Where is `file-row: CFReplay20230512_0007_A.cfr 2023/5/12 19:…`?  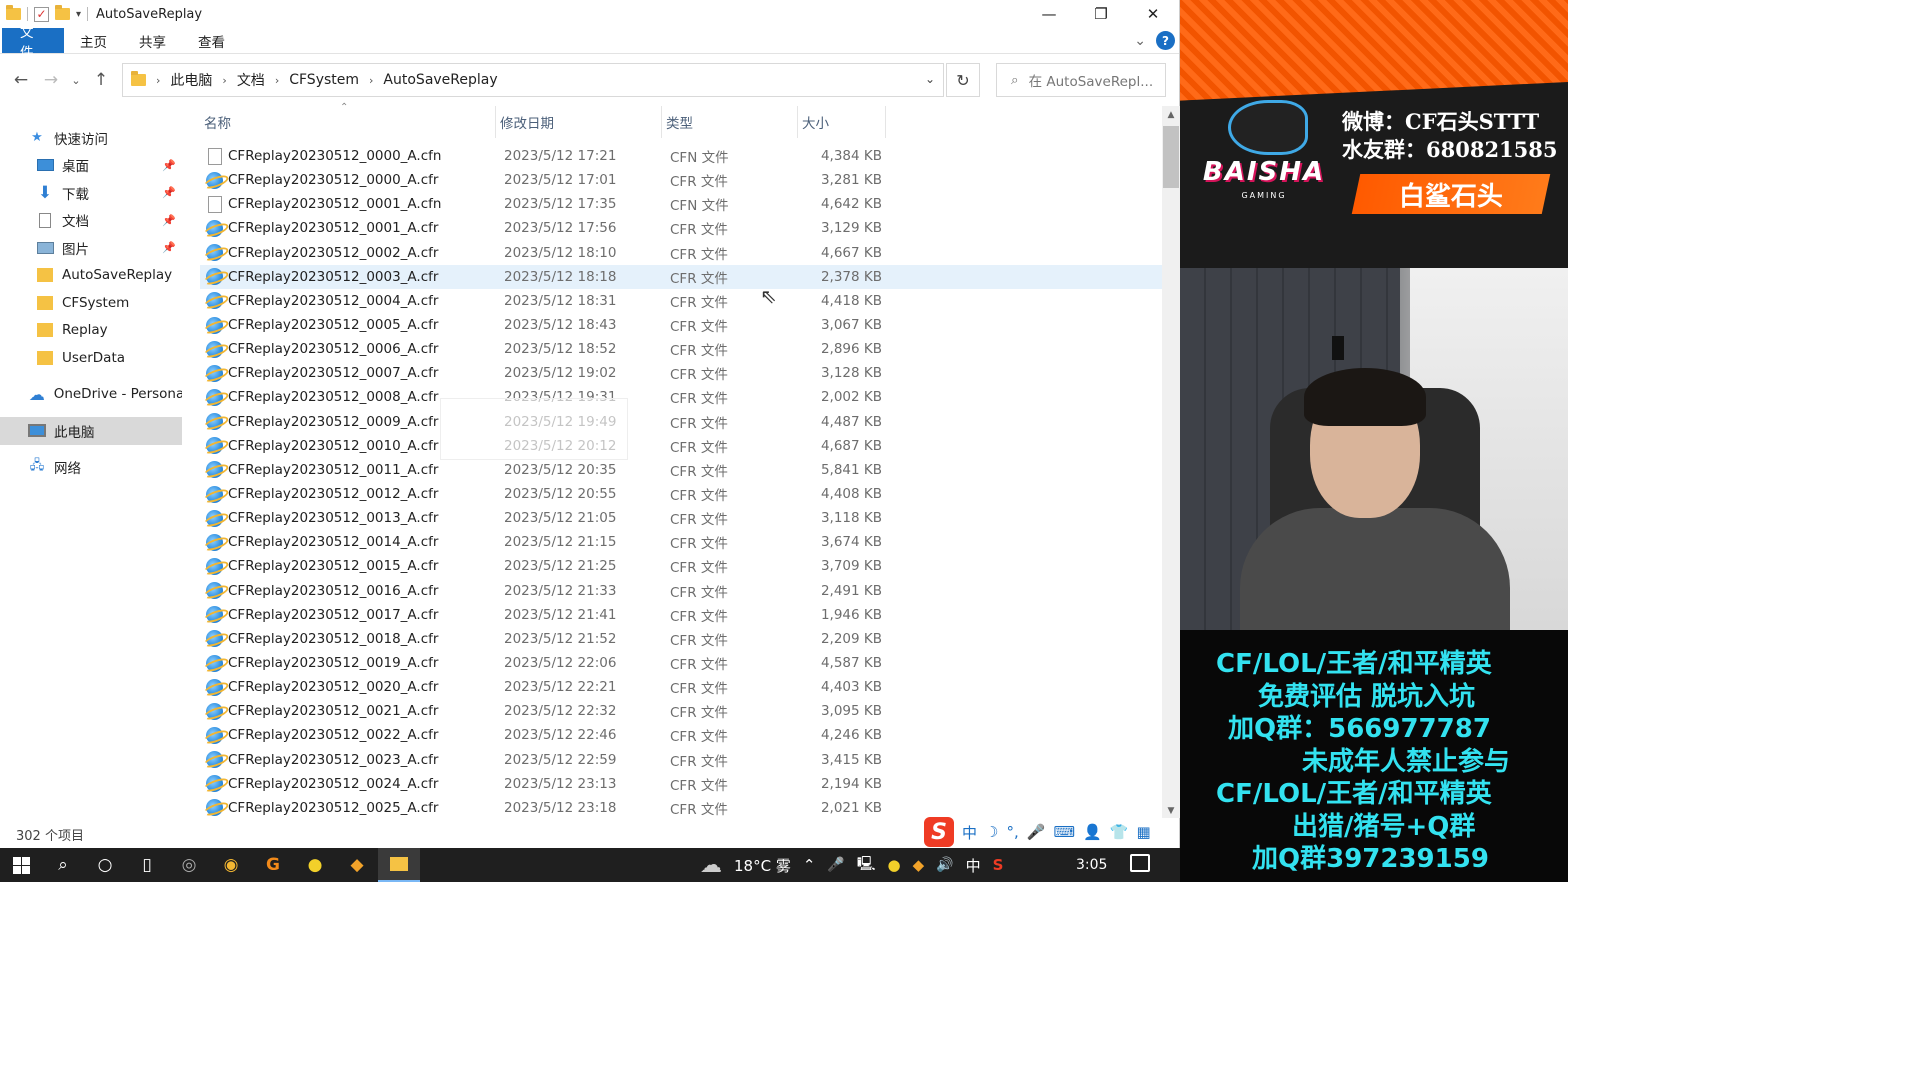 file-row: CFReplay20230512_0007_A.cfr 2023/5/12 19:… is located at coordinates (681, 373).